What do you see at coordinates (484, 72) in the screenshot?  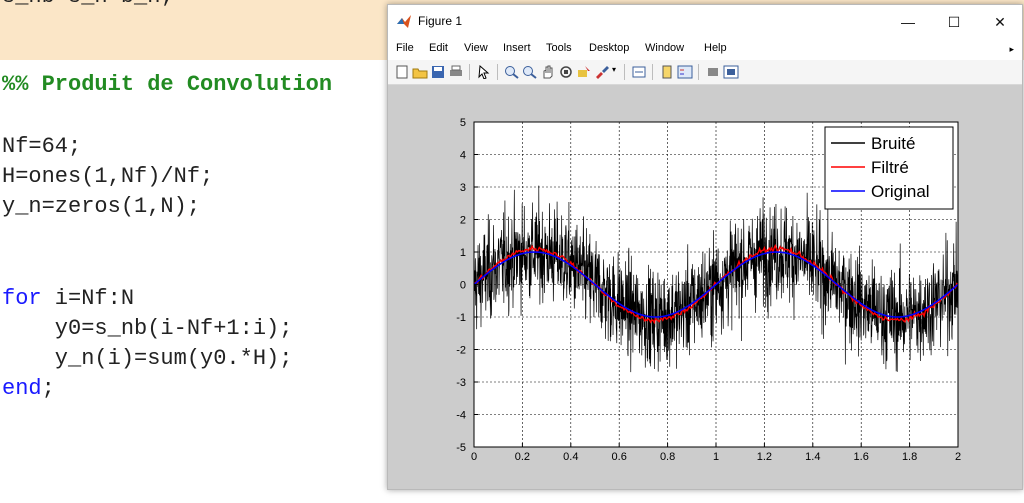 I see `edit-plot-arrow-icon` at bounding box center [484, 72].